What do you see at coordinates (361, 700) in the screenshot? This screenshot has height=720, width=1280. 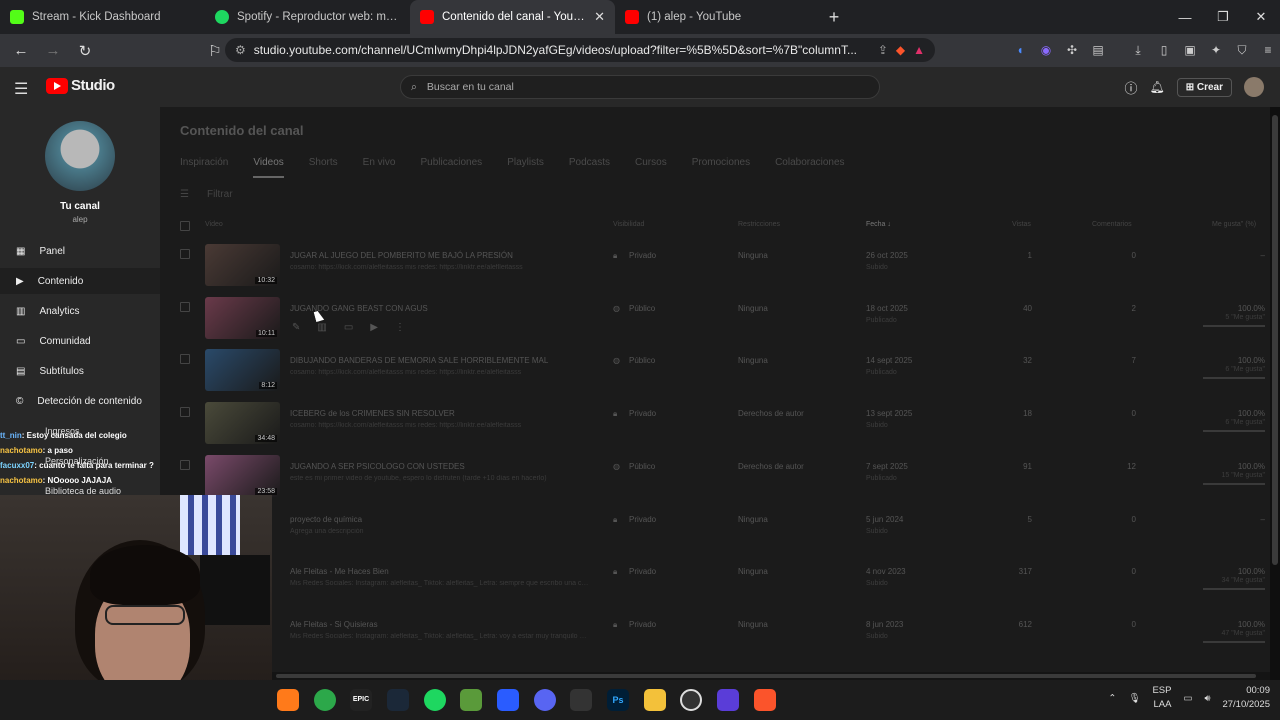 I see `epic-games-icon: EPIC` at bounding box center [361, 700].